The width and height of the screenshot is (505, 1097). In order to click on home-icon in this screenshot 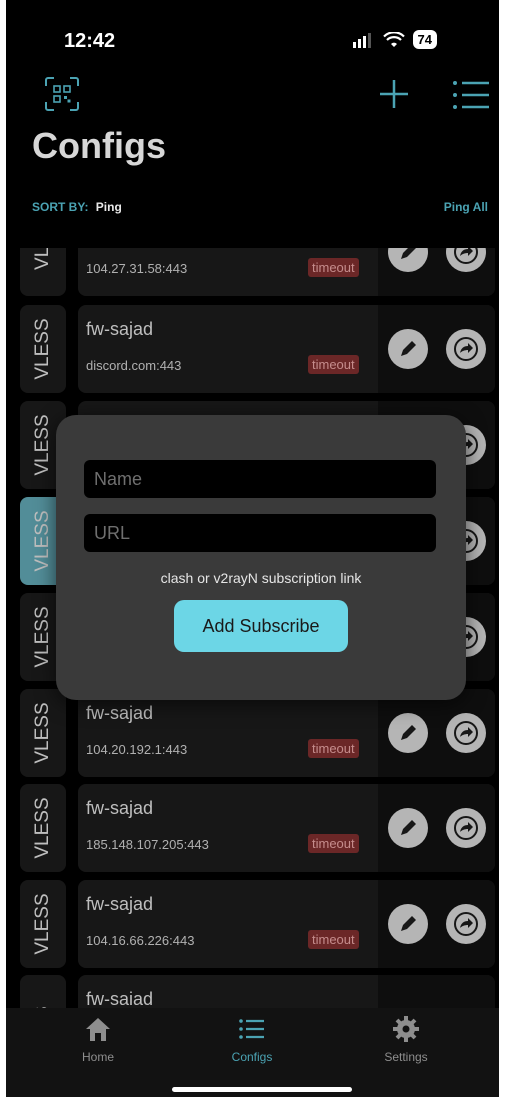, I will do `click(98, 1029)`.